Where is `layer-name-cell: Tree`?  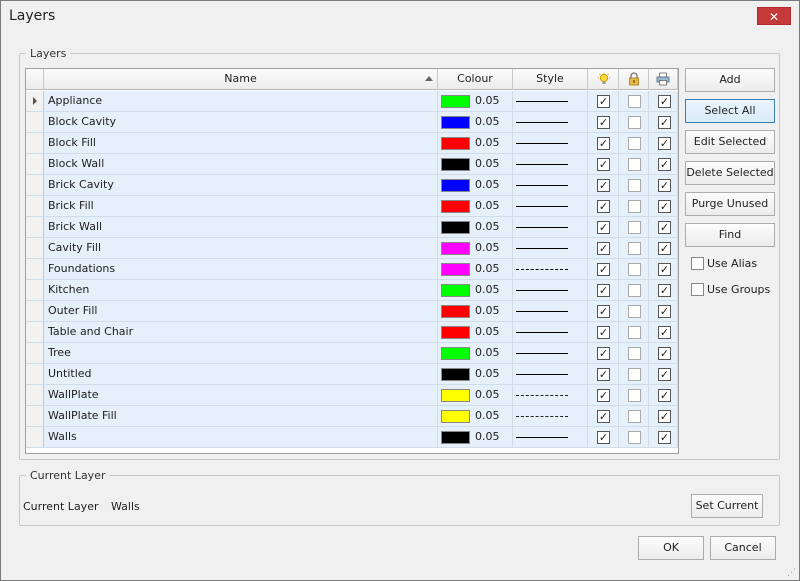
layer-name-cell: Tree is located at coordinates (241, 353).